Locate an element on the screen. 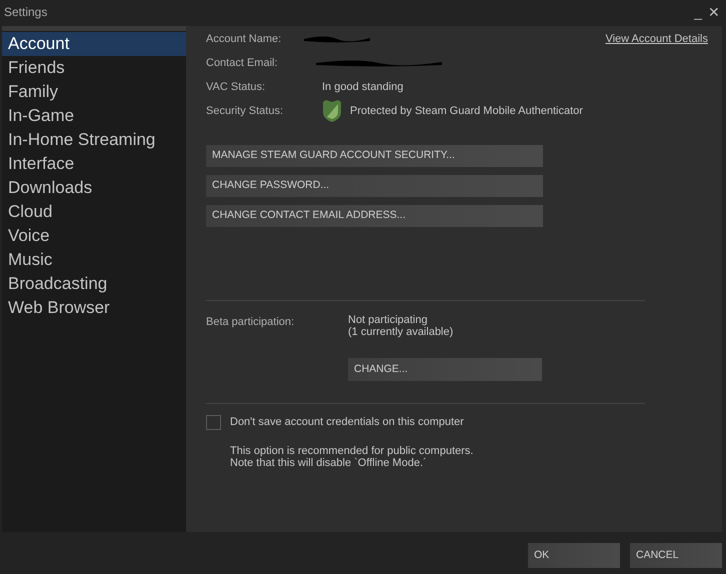  checkbox is located at coordinates (213, 422).